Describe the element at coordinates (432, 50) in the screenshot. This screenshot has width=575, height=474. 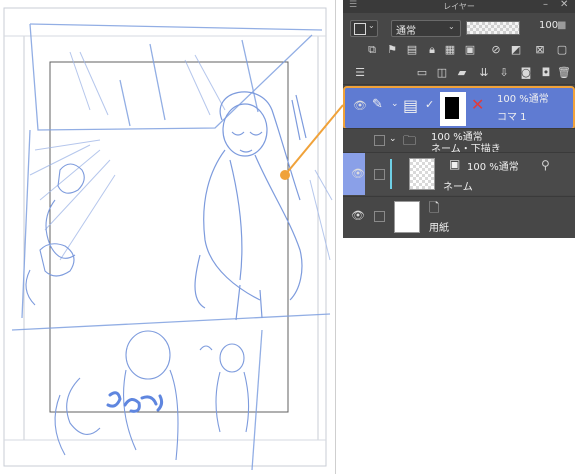
I see `lock-icon: 🔒︎` at that location.